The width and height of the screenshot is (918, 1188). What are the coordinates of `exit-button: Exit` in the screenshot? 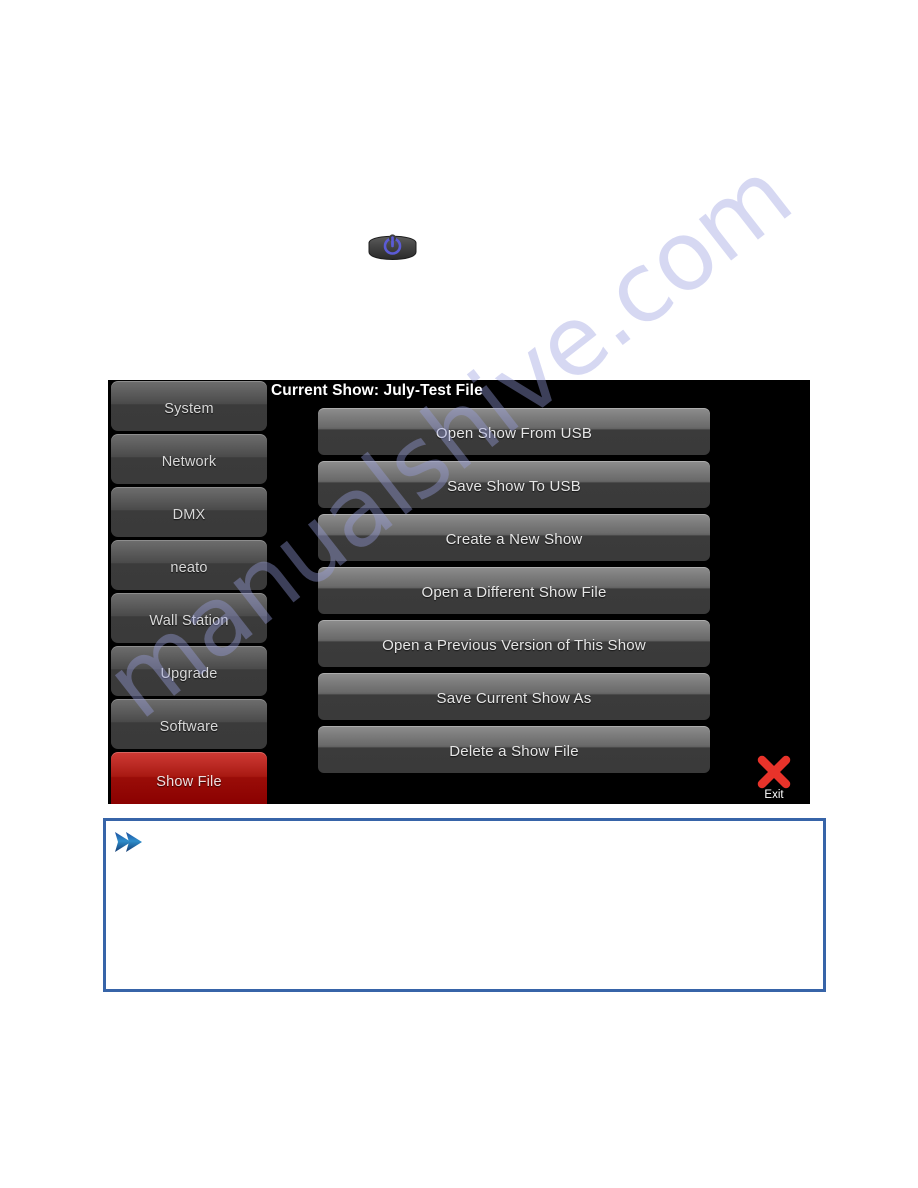 It's located at (774, 778).